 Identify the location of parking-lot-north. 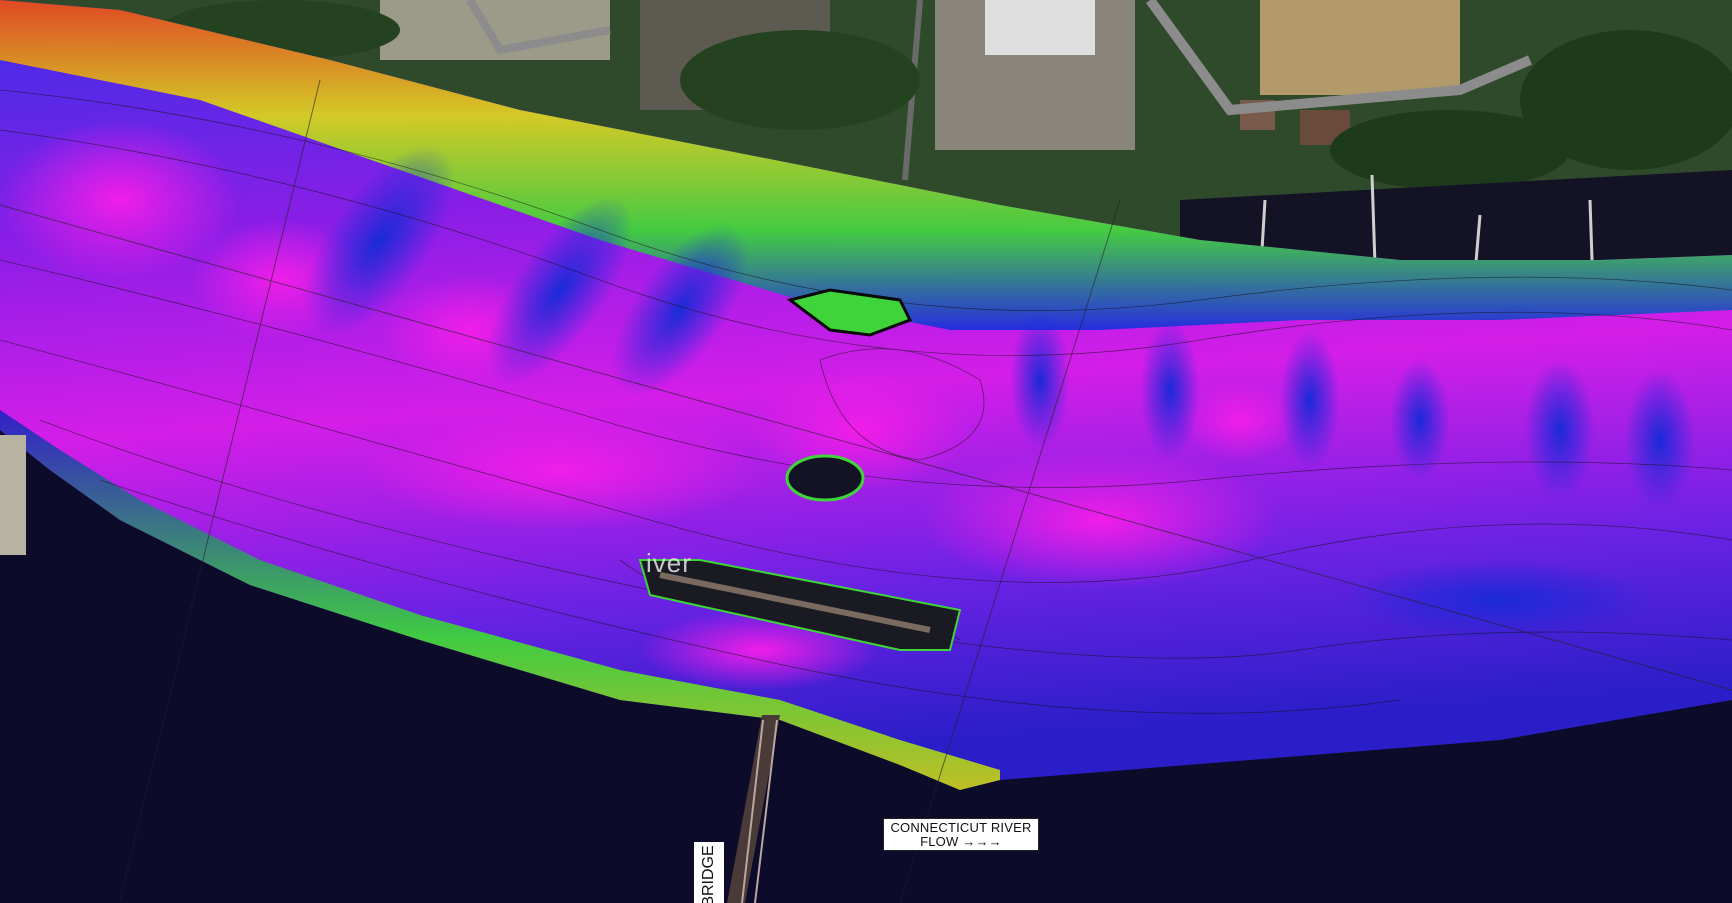
(495, 30).